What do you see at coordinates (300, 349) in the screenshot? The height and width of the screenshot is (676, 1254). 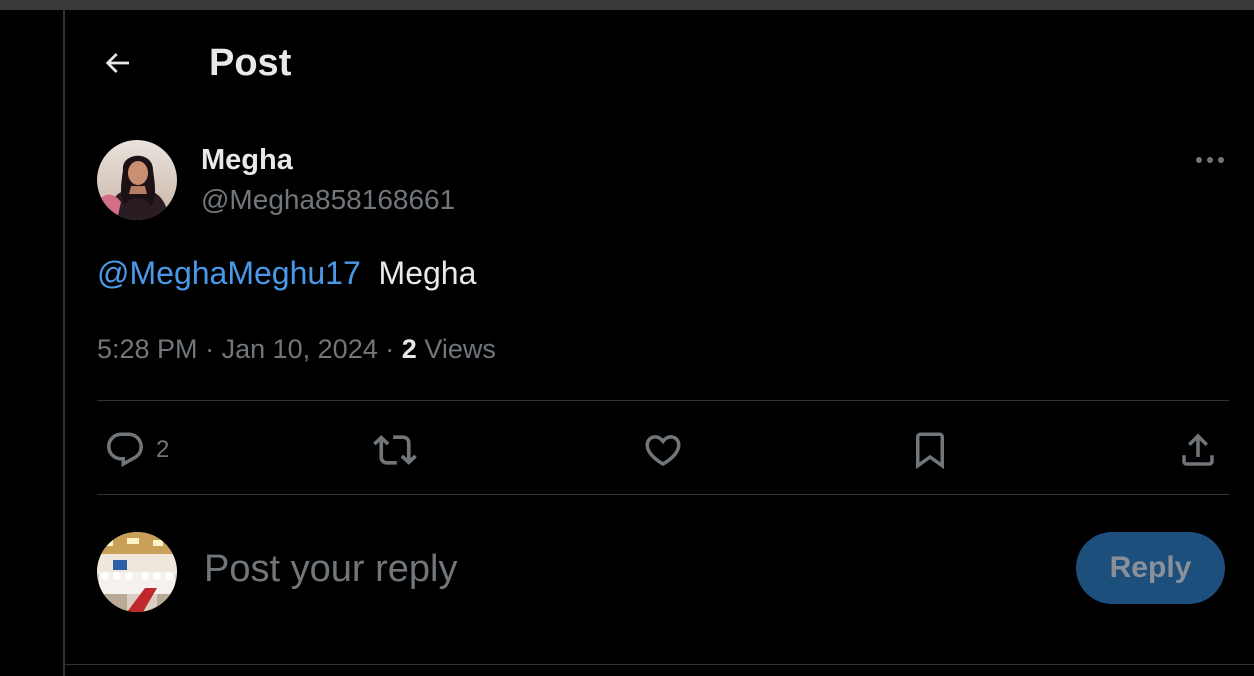 I see `post-date: Jan 10, 2024` at bounding box center [300, 349].